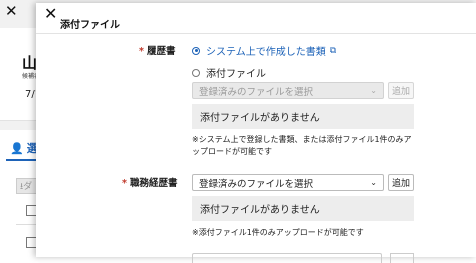  I want to click on career-select-value: 登録済みのファイルを選択, so click(256, 184).